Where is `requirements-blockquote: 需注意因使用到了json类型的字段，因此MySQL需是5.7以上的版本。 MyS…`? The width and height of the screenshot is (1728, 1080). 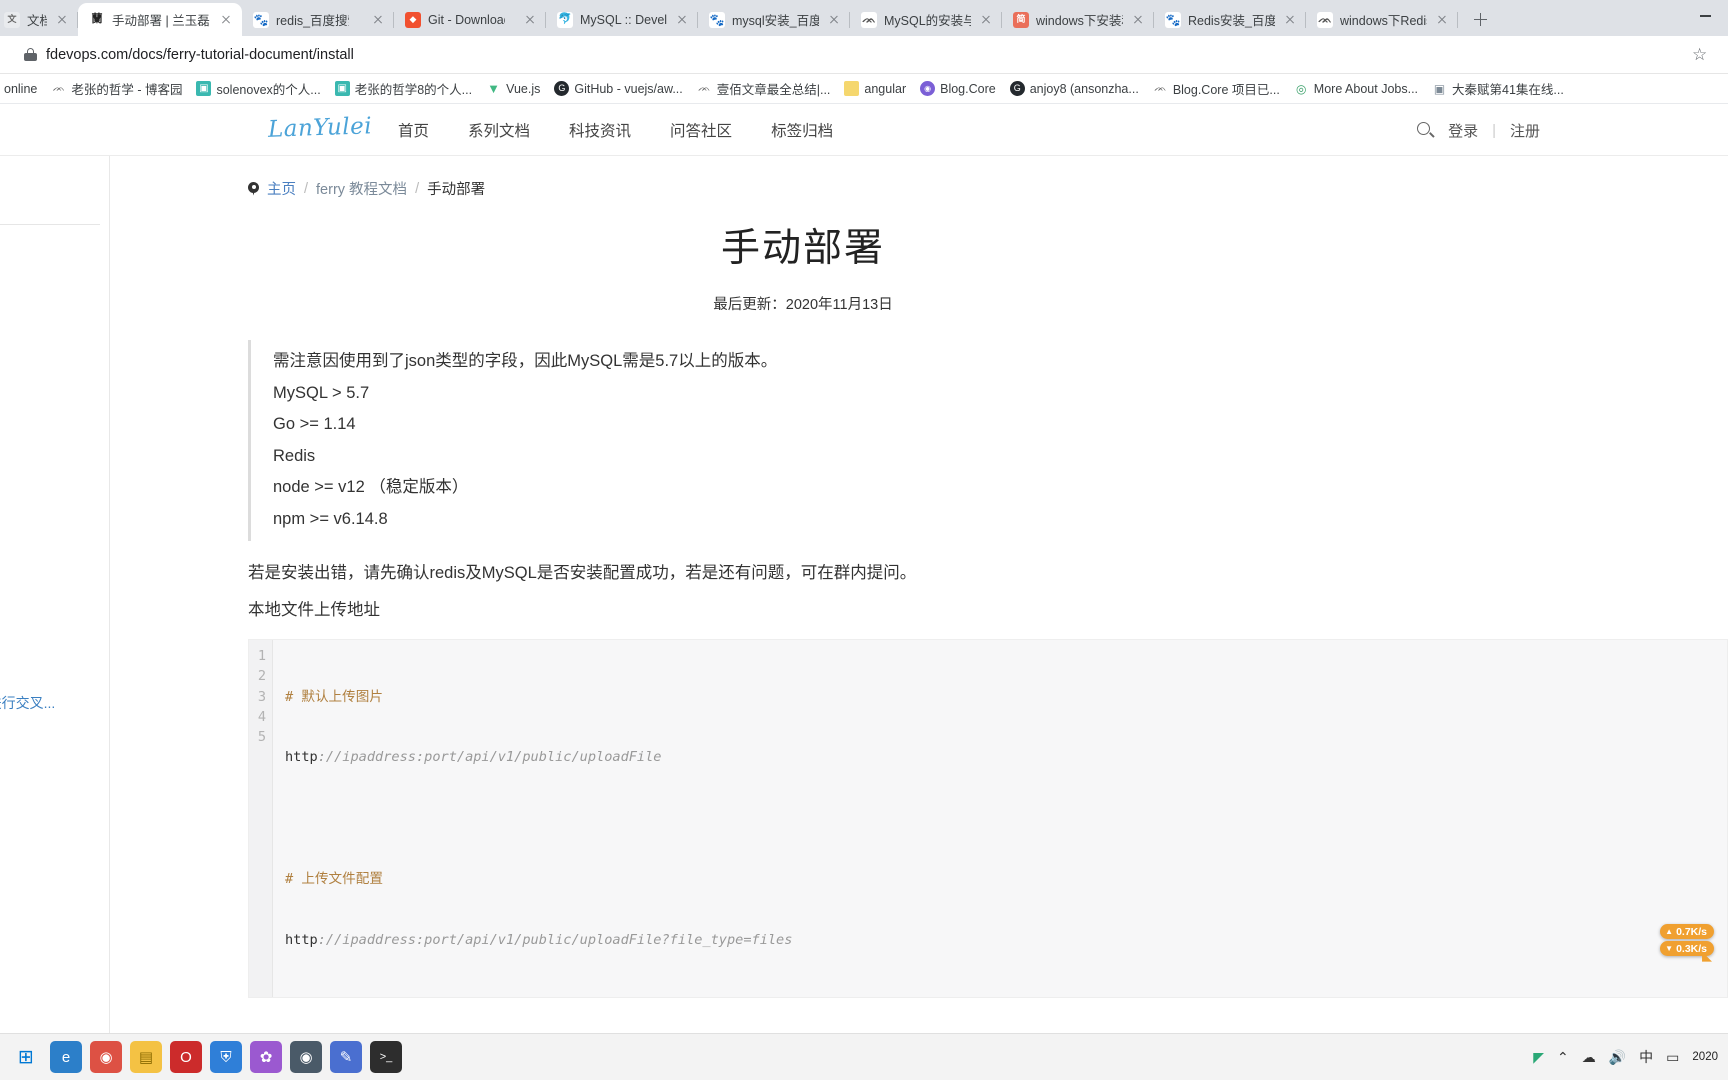
requirements-blockquote: 需注意因使用到了json类型的字段，因此MySQL需是5.7以上的版本。 MyS… is located at coordinates (918, 440).